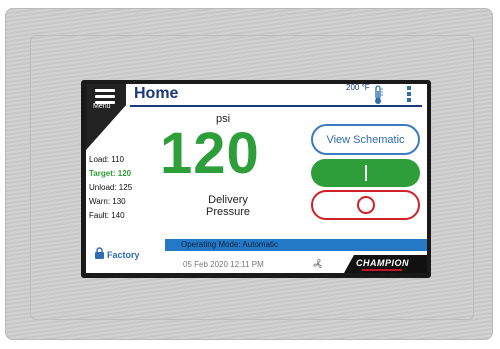 Image resolution: width=500 pixels, height=349 pixels. What do you see at coordinates (107, 215) in the screenshot?
I see `param-fault: Fault: 140` at bounding box center [107, 215].